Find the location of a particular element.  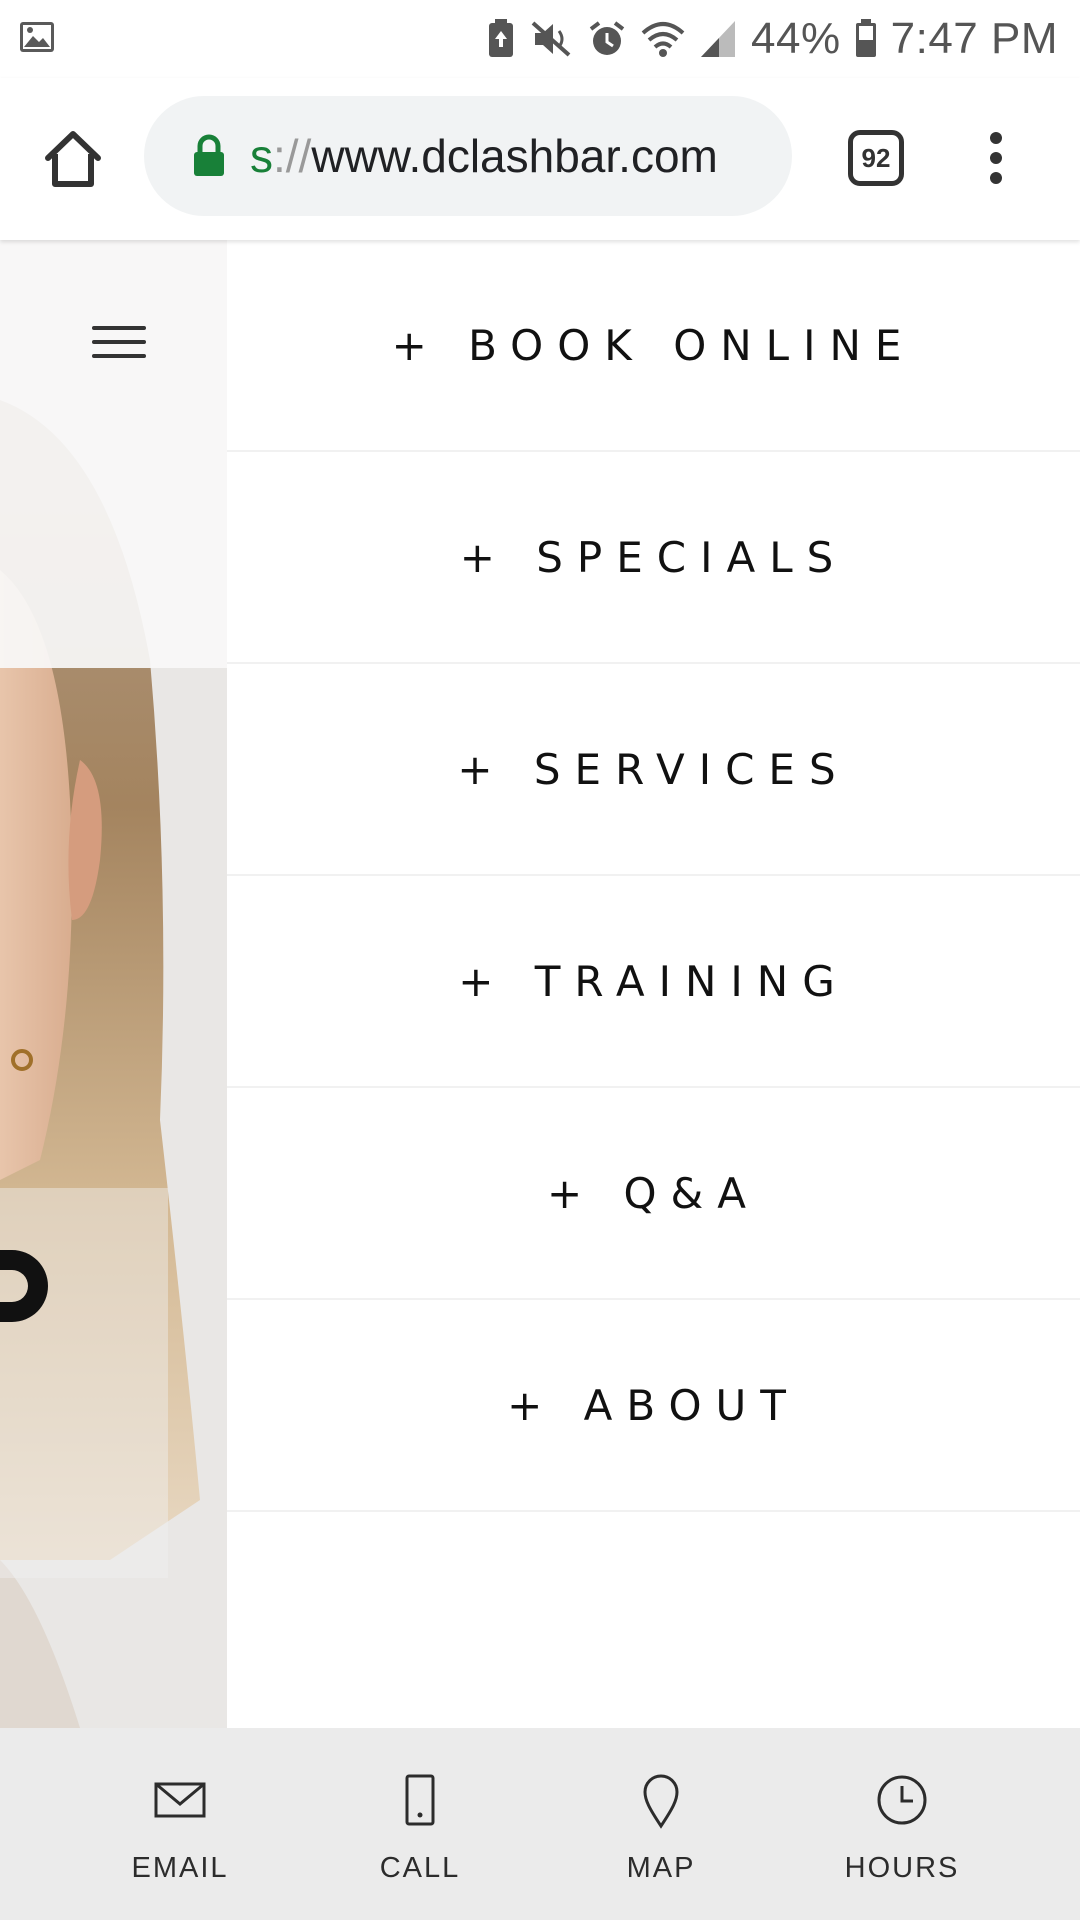

vibrate-mute-icon is located at coordinates (551, 39).